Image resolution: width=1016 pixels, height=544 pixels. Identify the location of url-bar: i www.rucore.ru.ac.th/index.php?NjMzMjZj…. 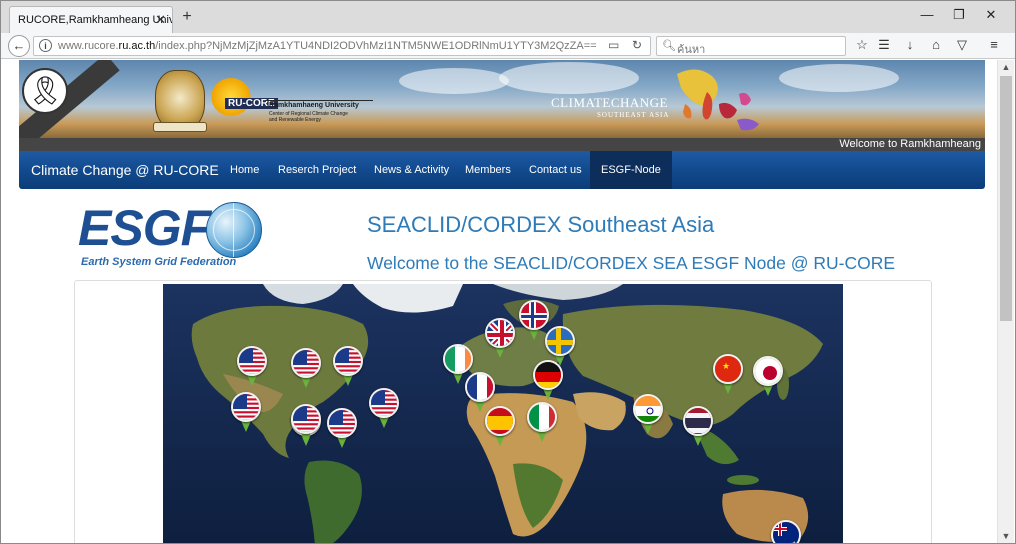
(342, 46).